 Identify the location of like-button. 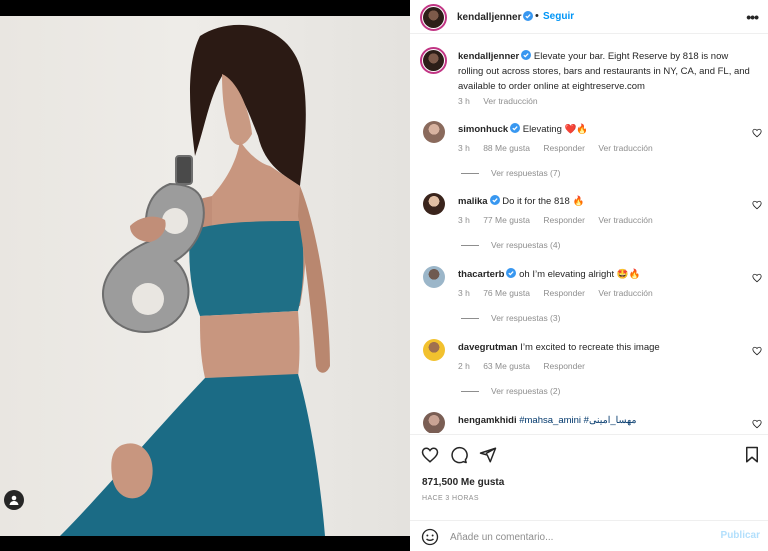
(430, 455).